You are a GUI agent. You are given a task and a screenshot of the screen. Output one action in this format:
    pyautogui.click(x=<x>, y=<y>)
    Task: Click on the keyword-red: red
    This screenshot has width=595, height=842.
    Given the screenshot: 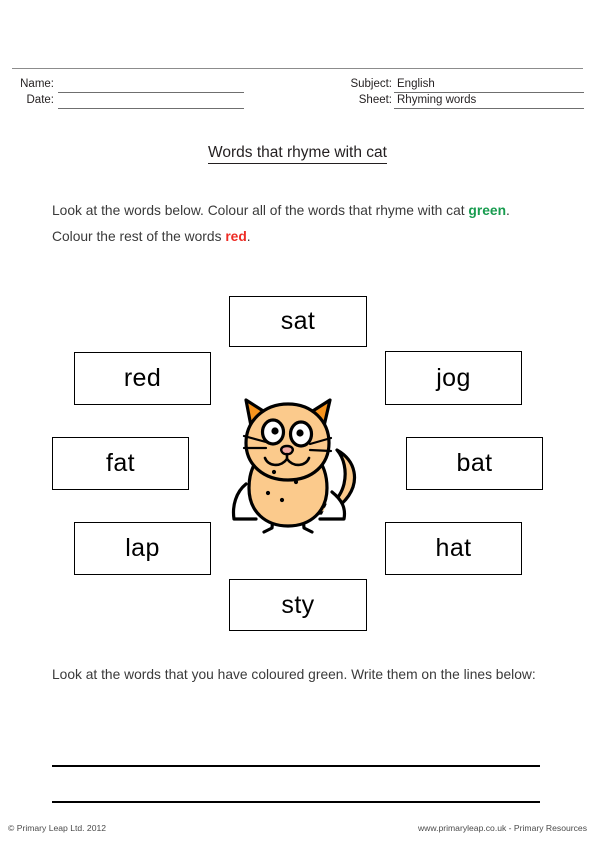 What is the action you would take?
    pyautogui.click(x=236, y=236)
    